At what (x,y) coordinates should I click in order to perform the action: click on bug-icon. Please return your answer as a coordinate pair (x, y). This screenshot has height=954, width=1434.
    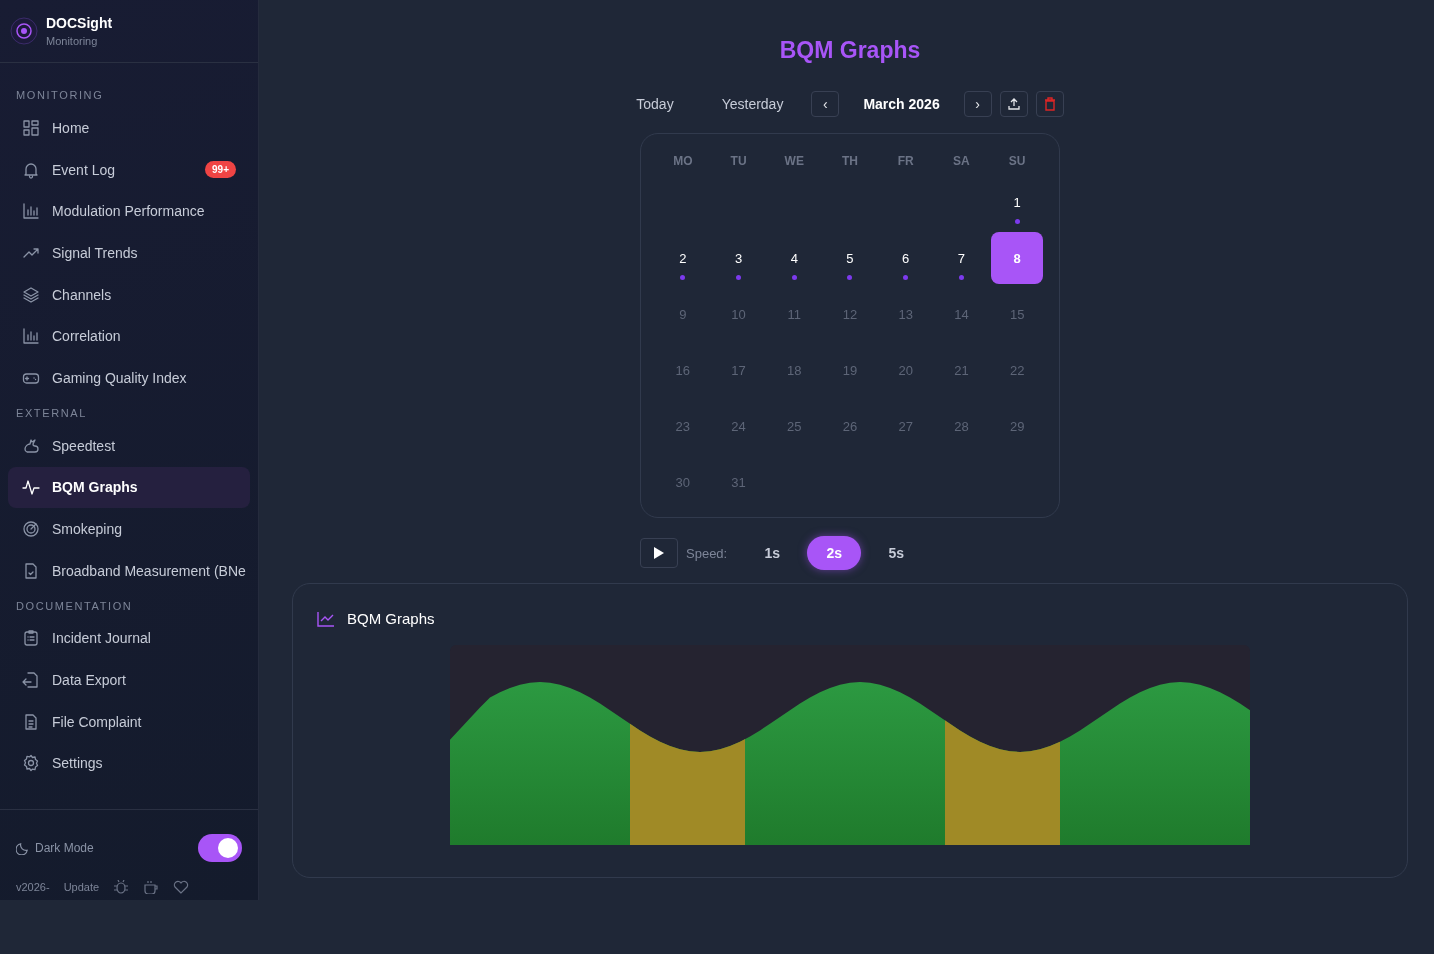
    Looking at the image, I should click on (121, 887).